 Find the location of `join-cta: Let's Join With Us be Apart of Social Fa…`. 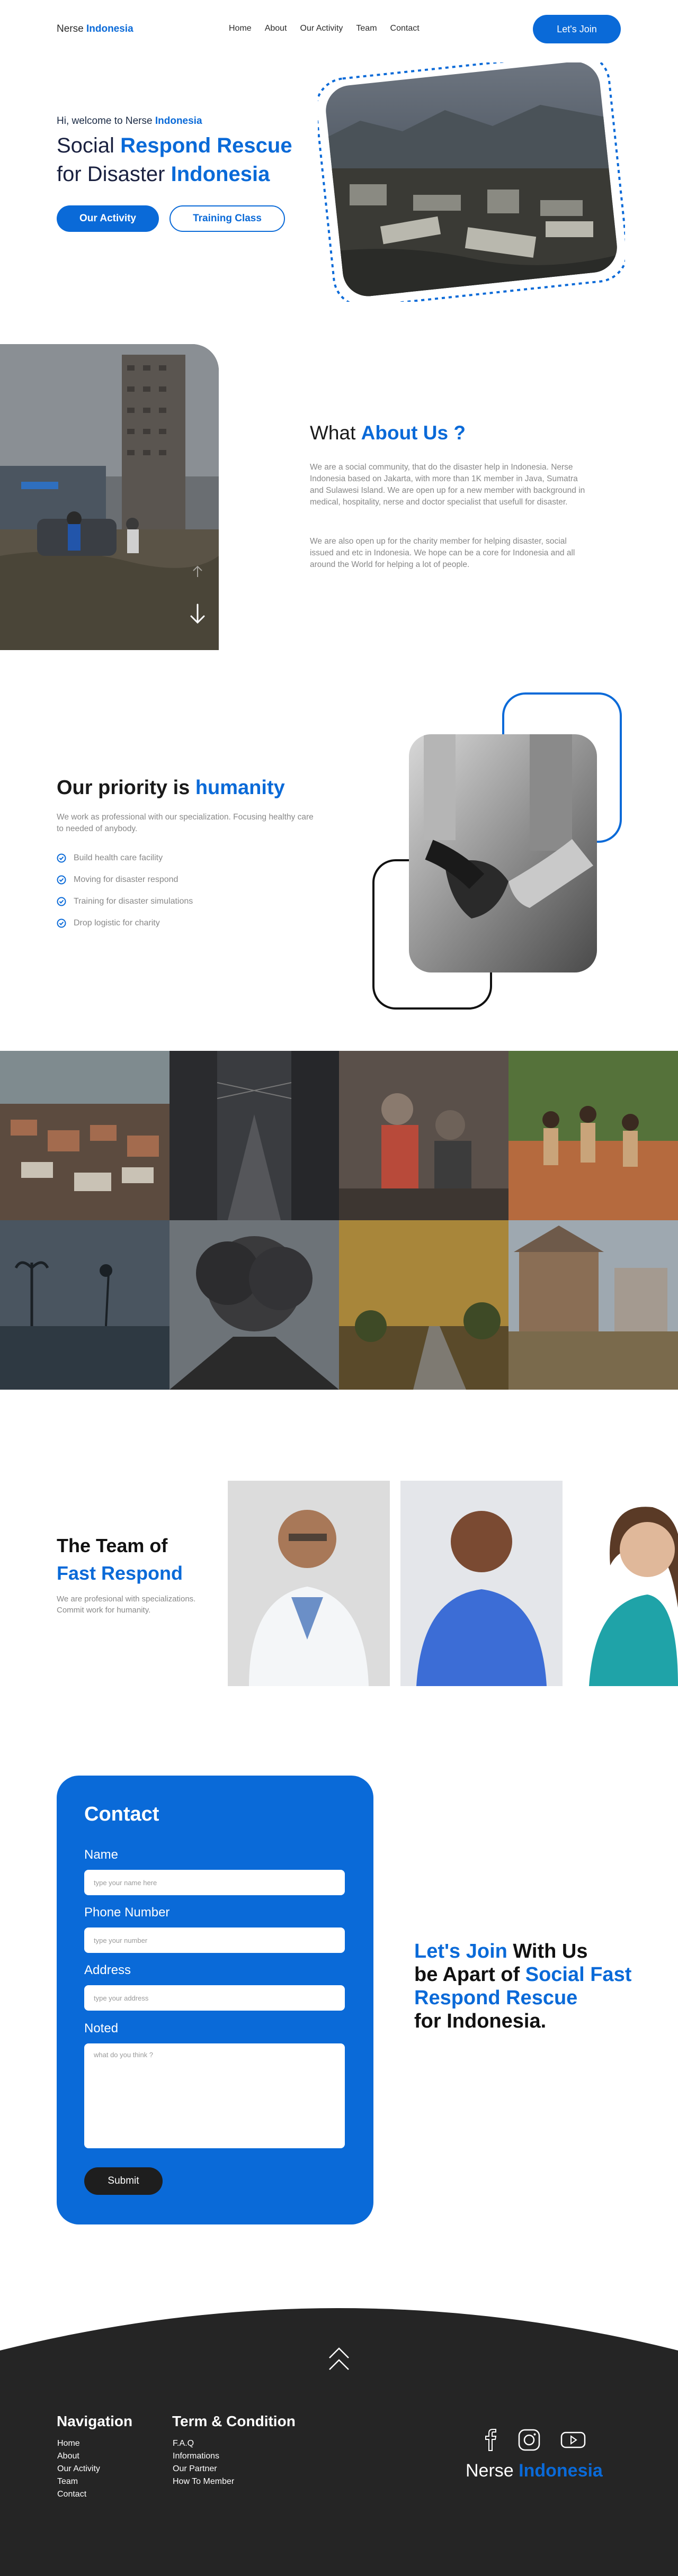

join-cta: Let's Join With Us be Apart of Social Fa… is located at coordinates (530, 1987).